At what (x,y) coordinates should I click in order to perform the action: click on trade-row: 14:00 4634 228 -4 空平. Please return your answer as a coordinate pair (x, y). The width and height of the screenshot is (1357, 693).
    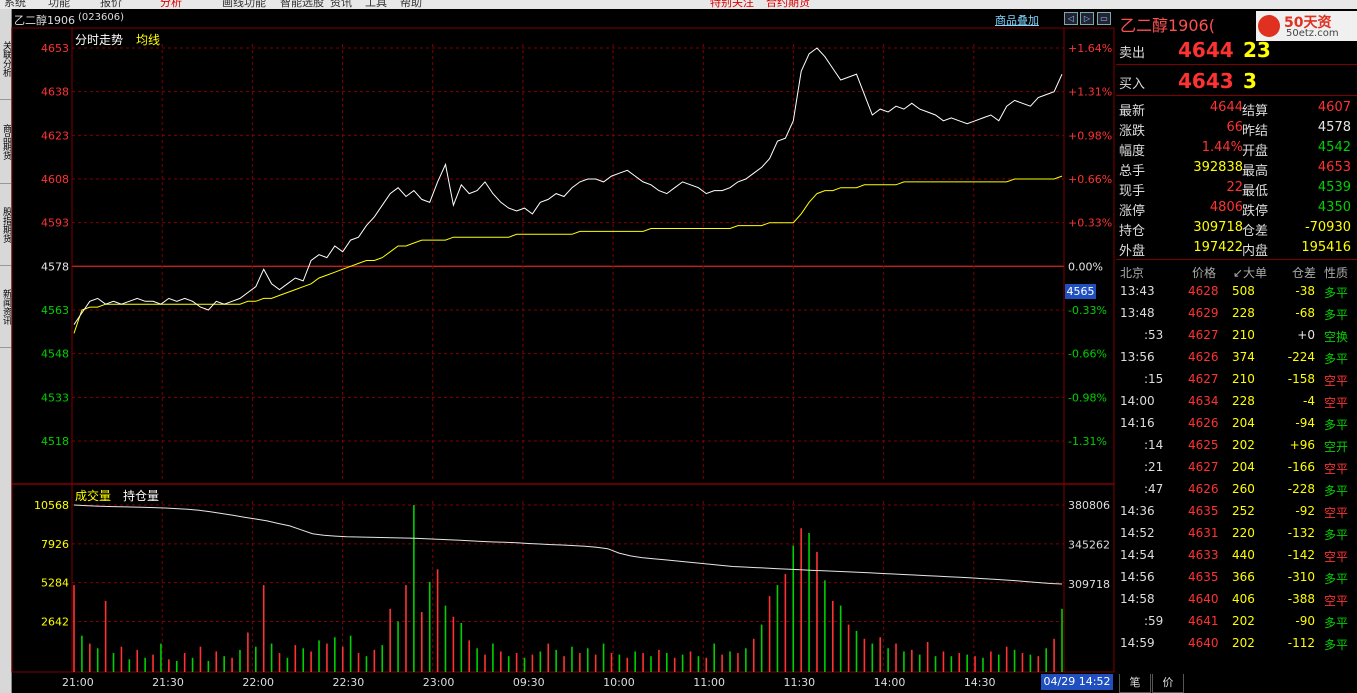
    Looking at the image, I should click on (1236, 402).